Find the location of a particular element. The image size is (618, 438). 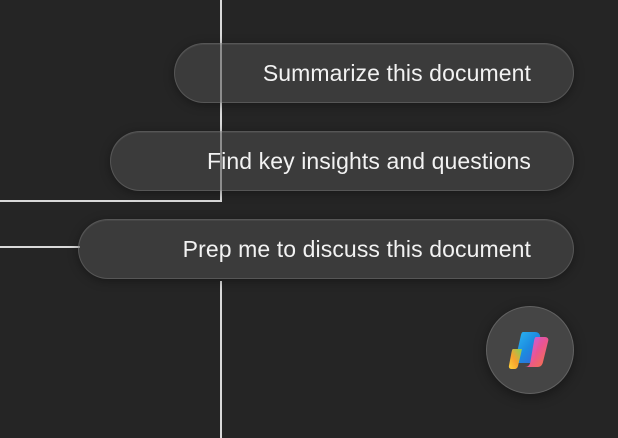

suggestion-prep-discuss-button: Prep me to discuss this document is located at coordinates (326, 249).